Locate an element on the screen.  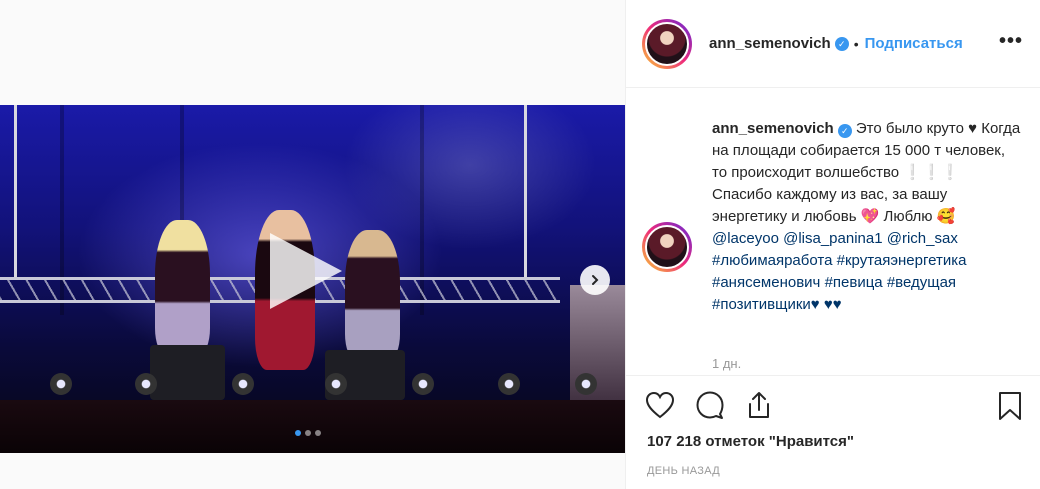
hashtag-link: #крутаяэнергетика is located at coordinates (902, 260).